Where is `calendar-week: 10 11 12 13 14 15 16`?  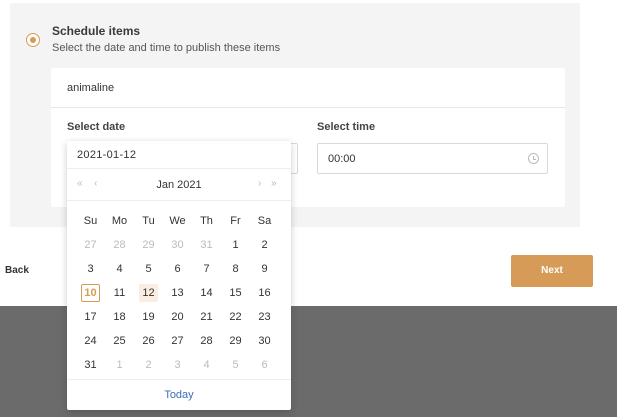
calendar-week: 10 11 12 13 14 15 16 is located at coordinates (179, 293).